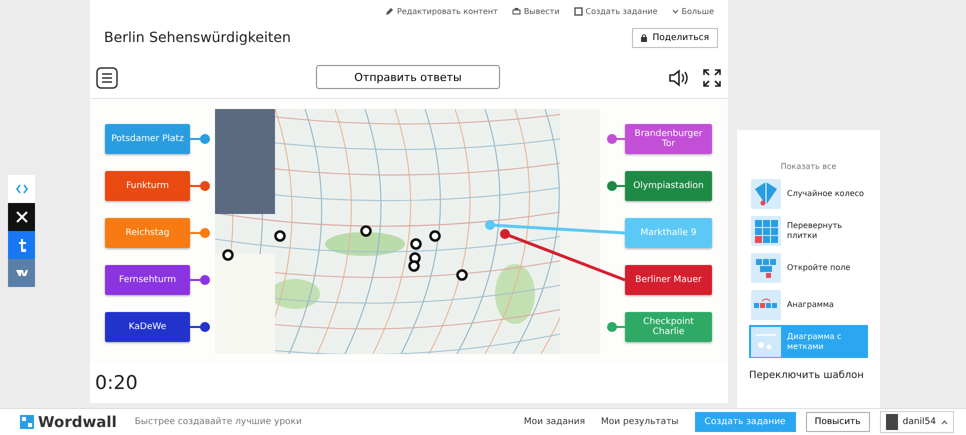 Image resolution: width=966 pixels, height=435 pixels. What do you see at coordinates (808, 230) in the screenshot?
I see `template-item: Перевернуть плитки` at bounding box center [808, 230].